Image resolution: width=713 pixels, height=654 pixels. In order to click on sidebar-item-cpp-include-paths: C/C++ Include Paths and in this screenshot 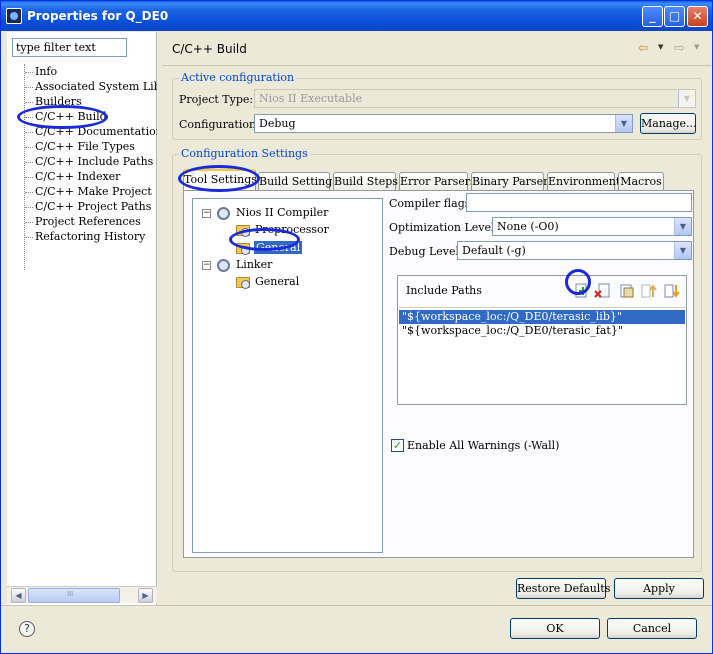, I will do `click(96, 161)`.